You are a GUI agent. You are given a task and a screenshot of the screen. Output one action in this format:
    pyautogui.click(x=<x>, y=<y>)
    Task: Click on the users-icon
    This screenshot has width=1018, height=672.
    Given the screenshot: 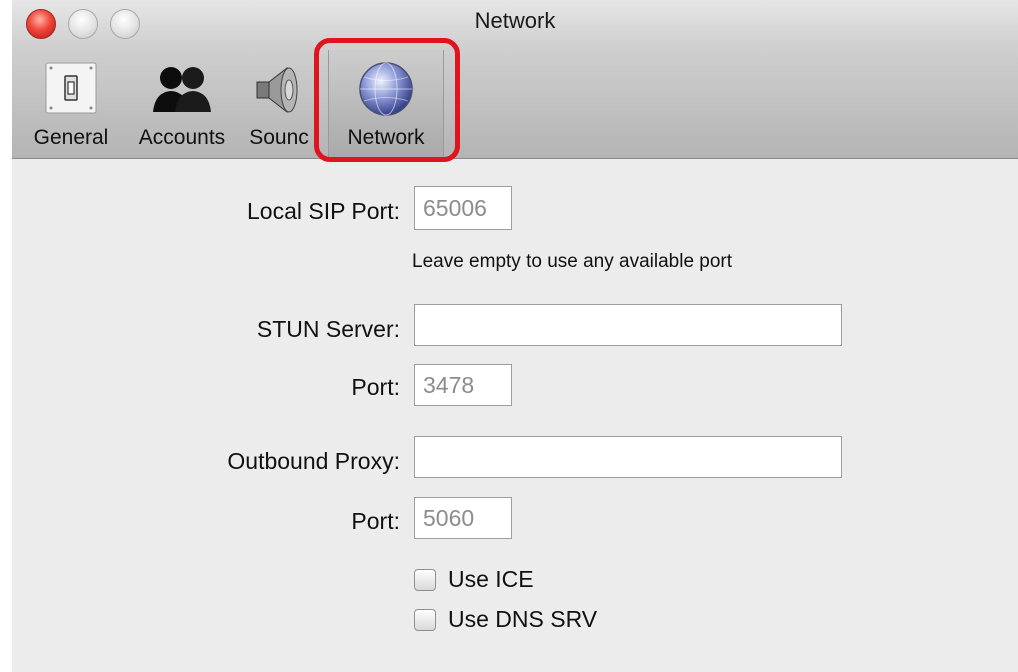 What is the action you would take?
    pyautogui.click(x=182, y=90)
    